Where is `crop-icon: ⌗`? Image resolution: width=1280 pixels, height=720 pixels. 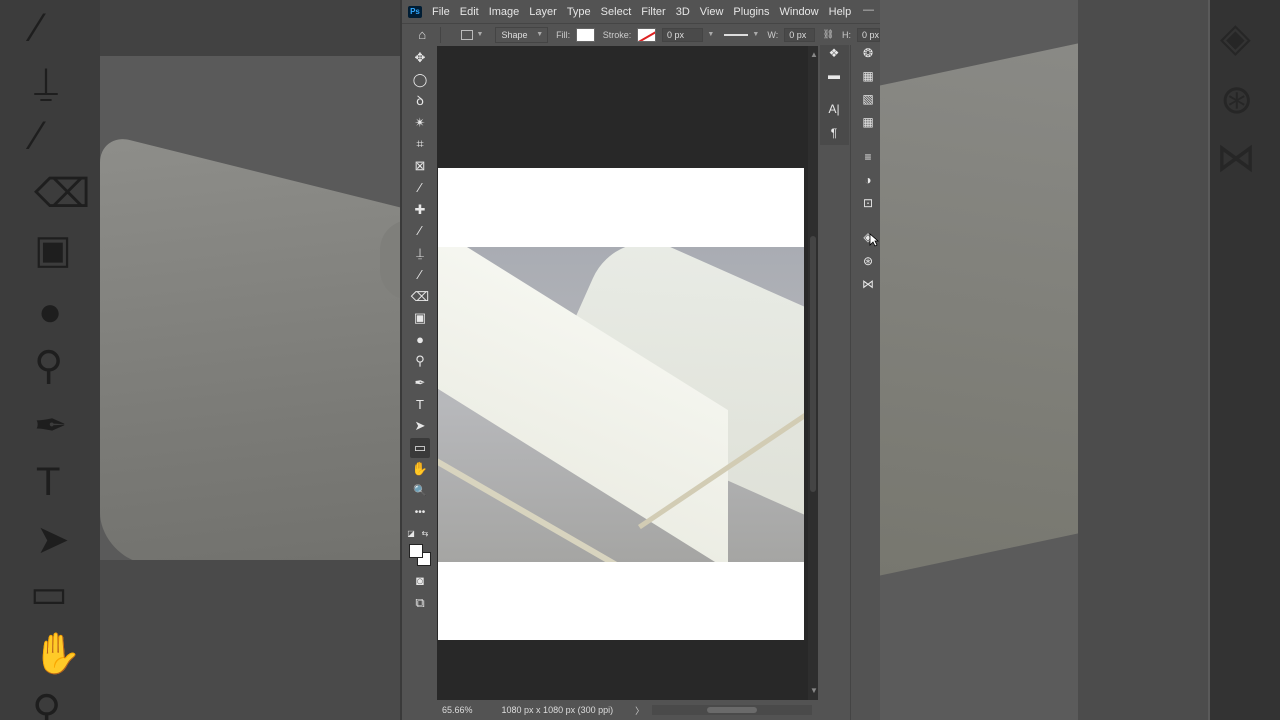 crop-icon: ⌗ is located at coordinates (420, 143).